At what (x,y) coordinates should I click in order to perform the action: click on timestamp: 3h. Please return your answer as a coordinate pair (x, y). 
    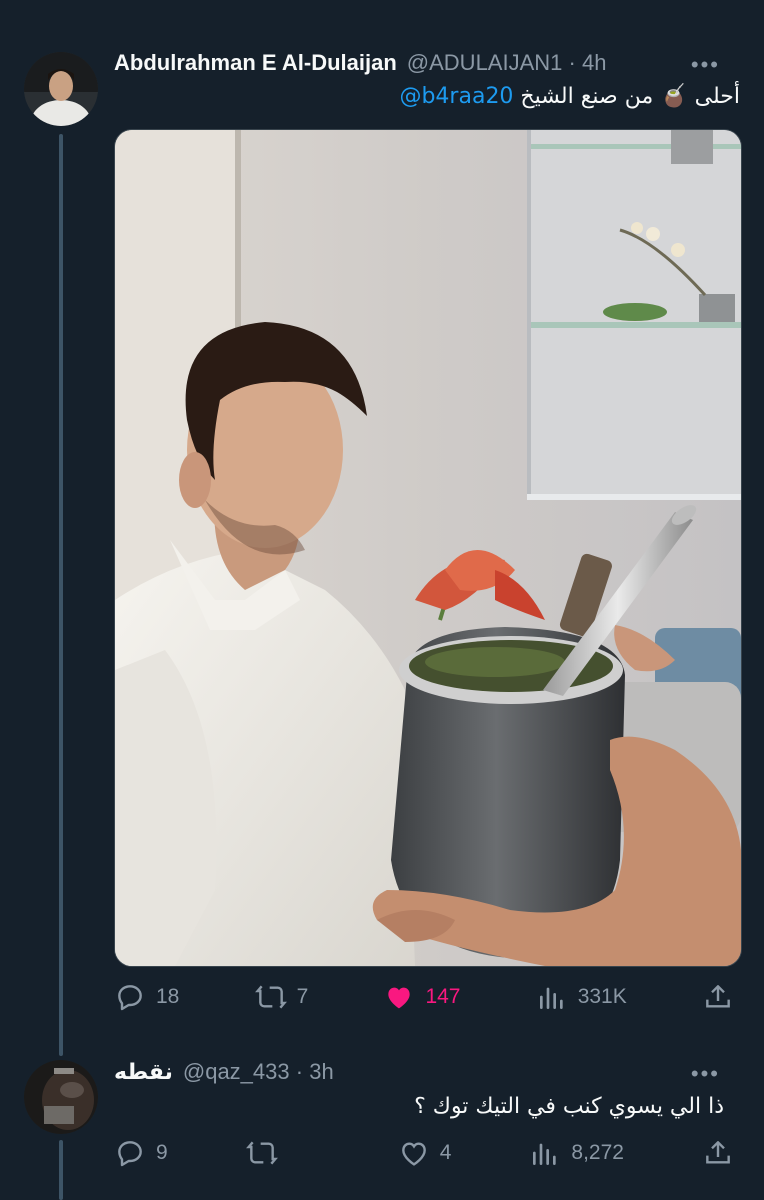
    Looking at the image, I should click on (321, 1071).